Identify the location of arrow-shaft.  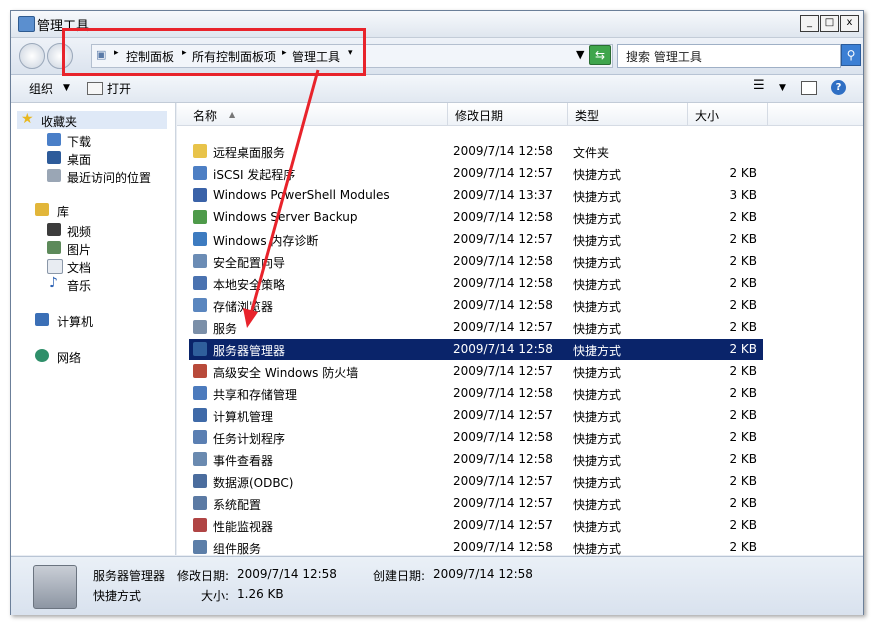
(284, 192).